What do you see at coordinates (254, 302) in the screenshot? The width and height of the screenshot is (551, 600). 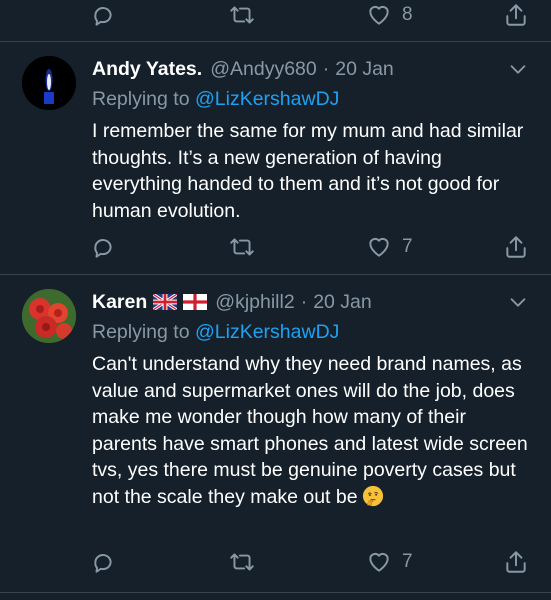 I see `user-handle: @kjphill2` at bounding box center [254, 302].